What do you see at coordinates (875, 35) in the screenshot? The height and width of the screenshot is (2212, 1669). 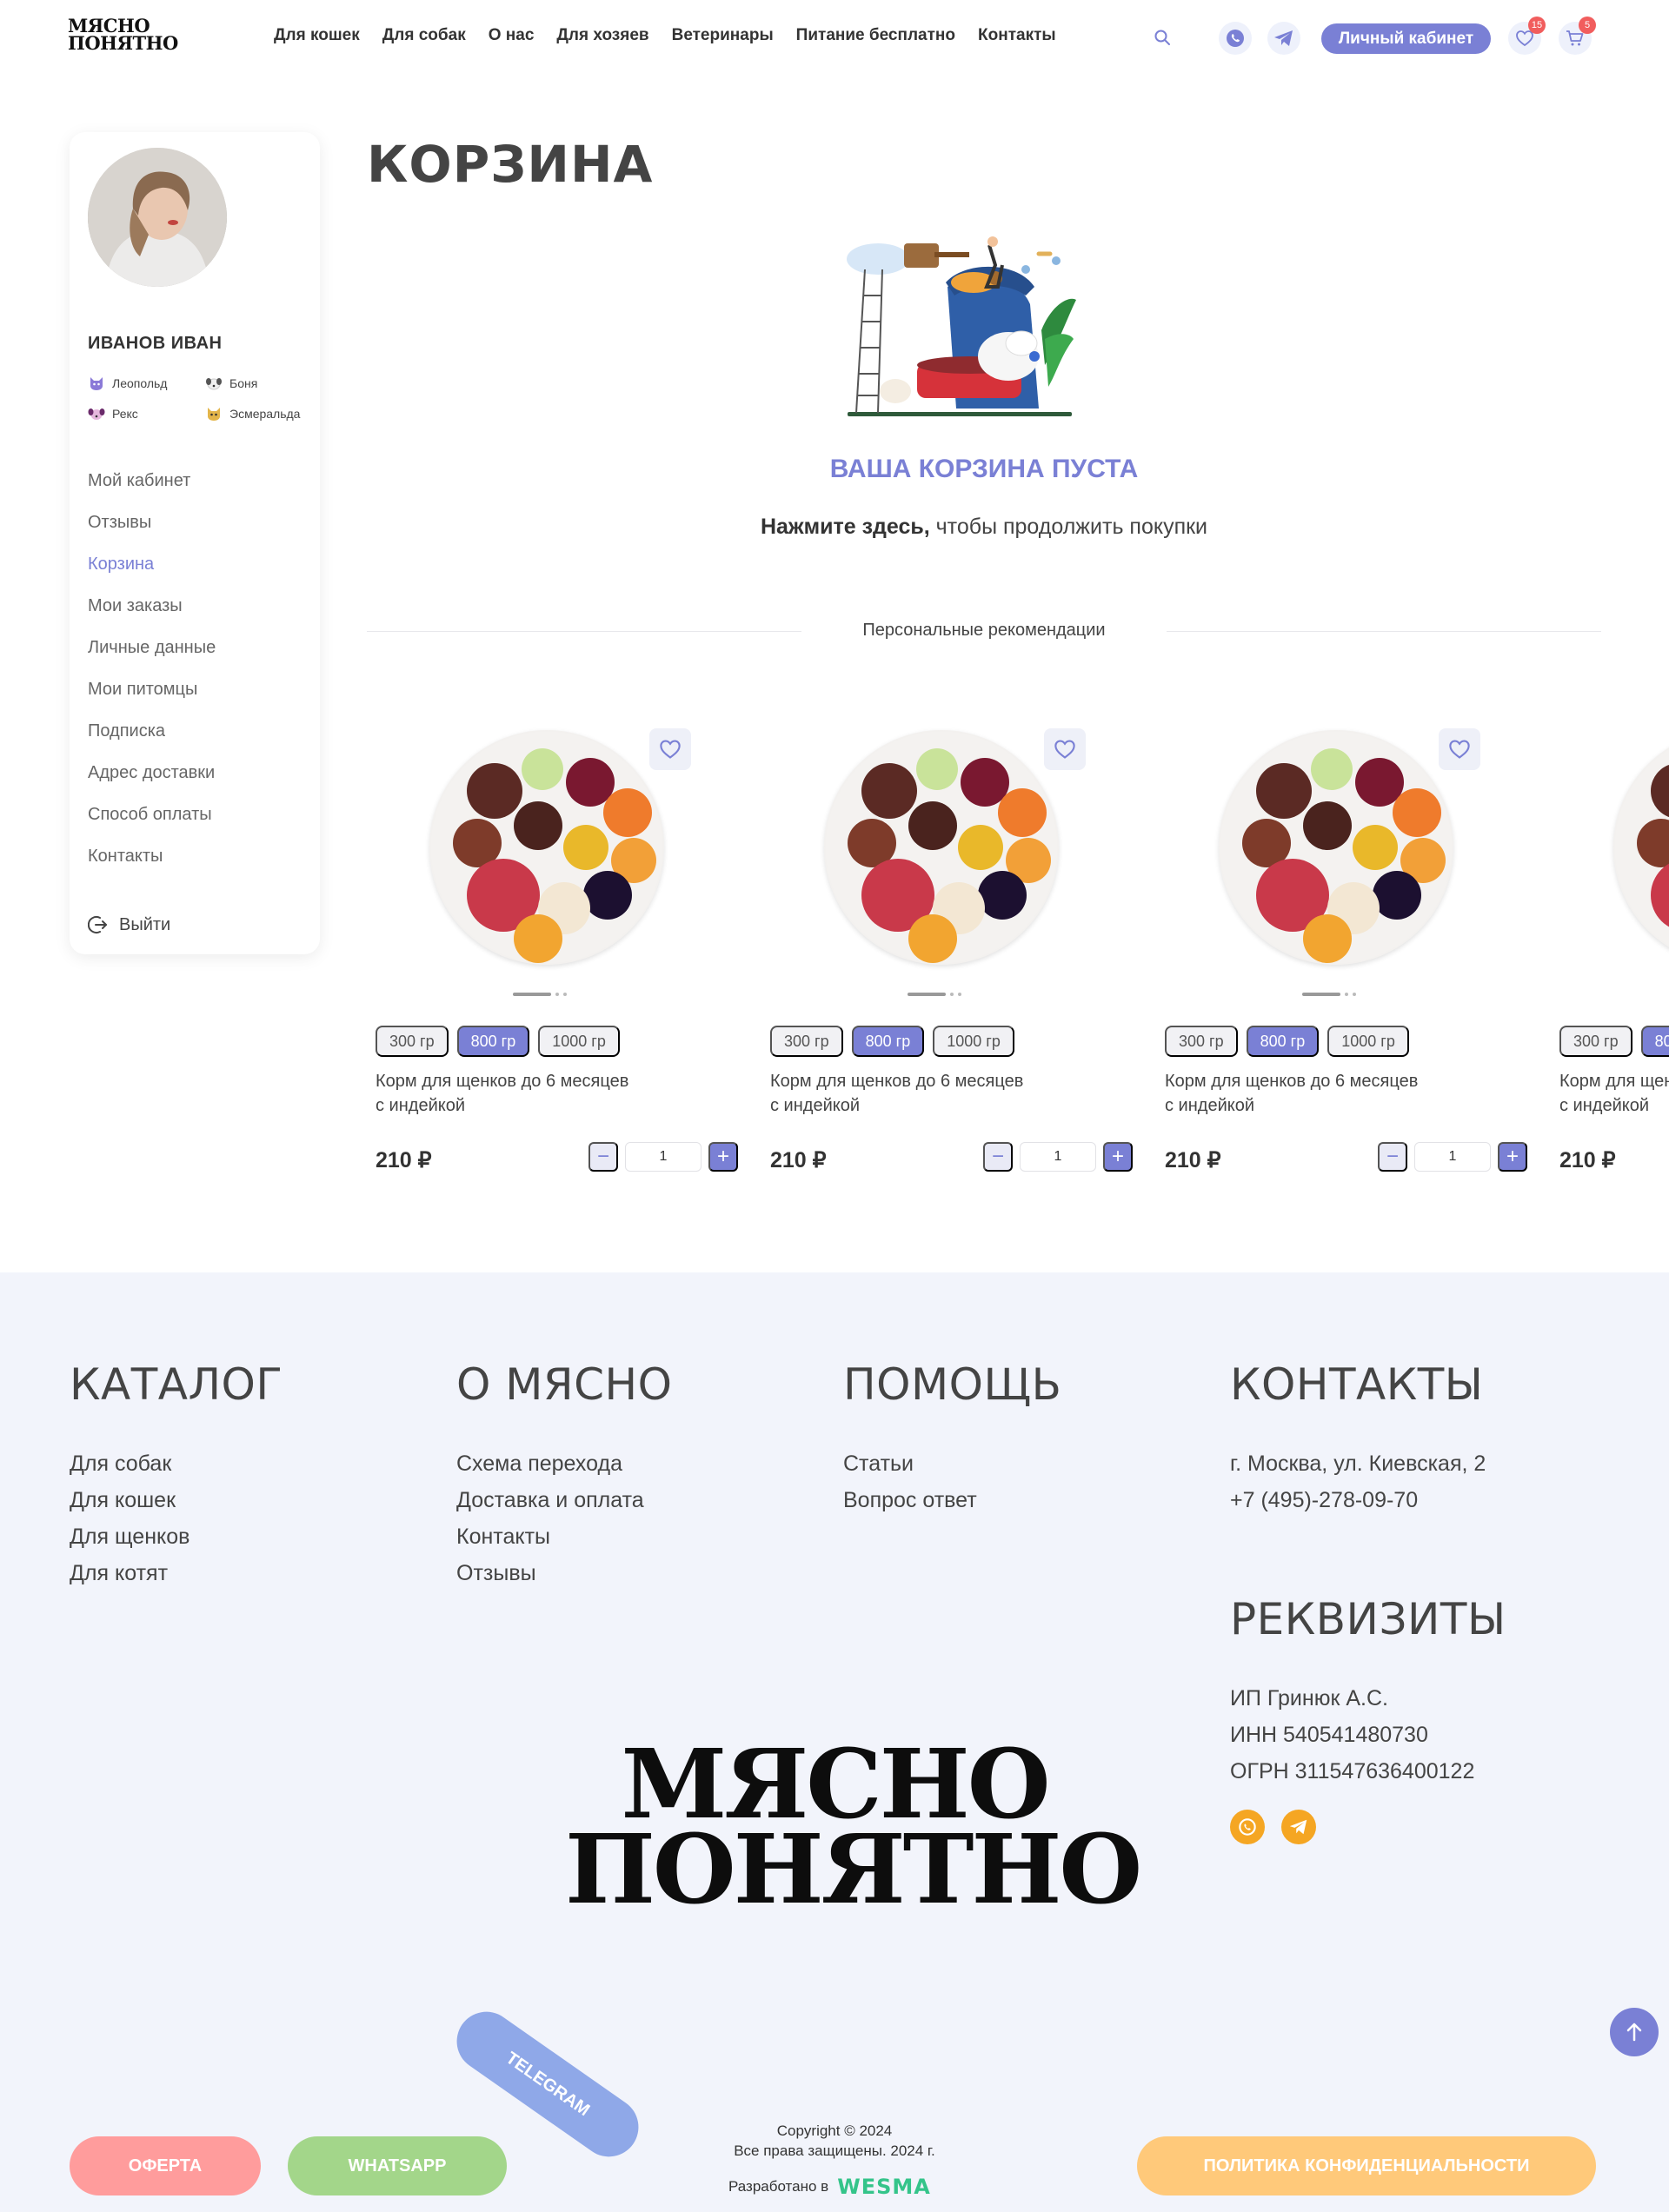 I see `nav-free-food: Питание бесплатно` at bounding box center [875, 35].